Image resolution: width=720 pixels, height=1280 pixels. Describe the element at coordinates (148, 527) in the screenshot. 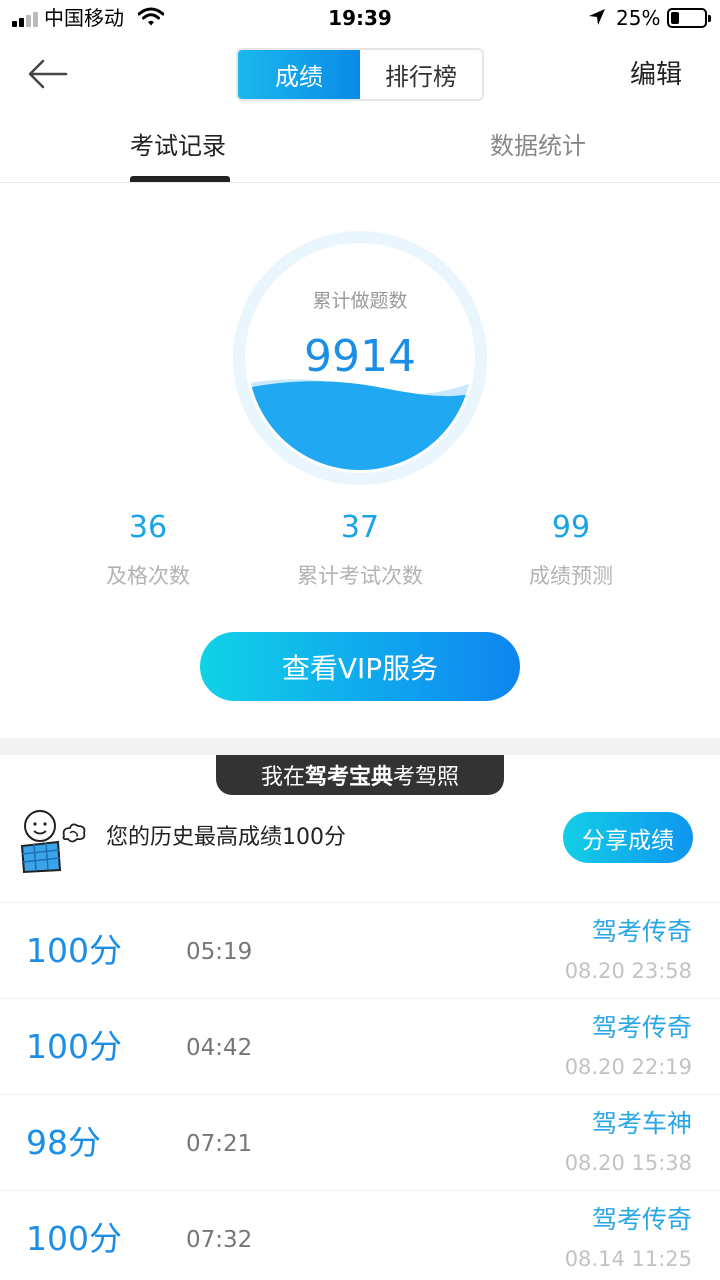

I see `stat-value: 36` at that location.